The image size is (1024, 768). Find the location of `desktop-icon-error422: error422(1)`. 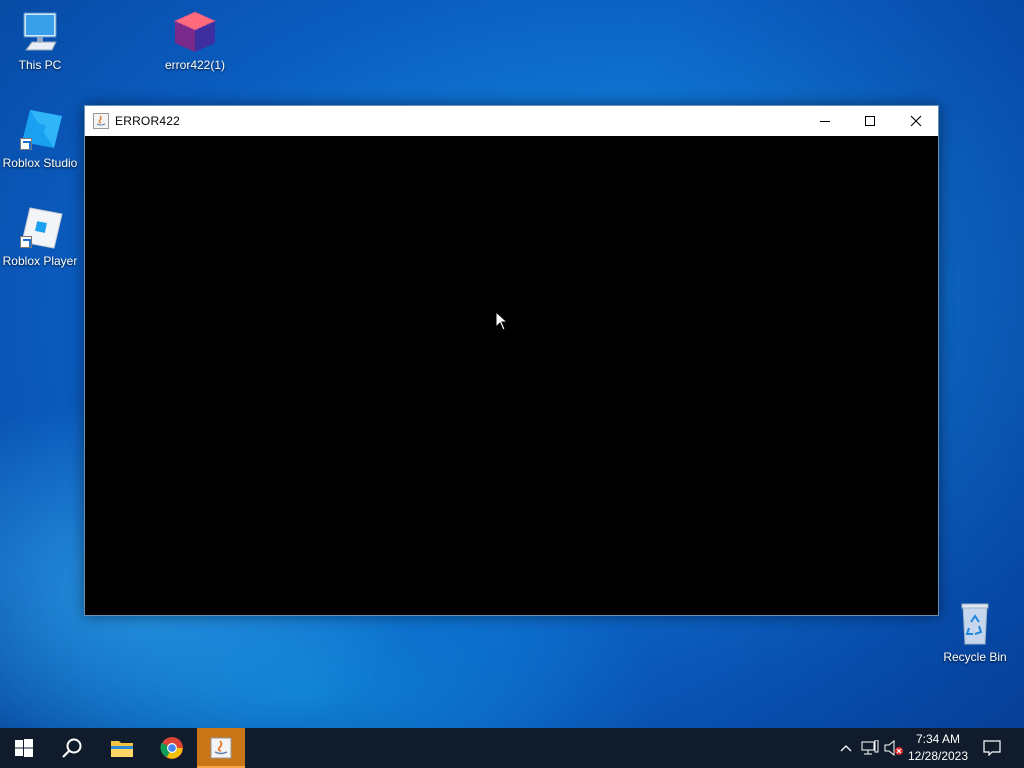

desktop-icon-error422: error422(1) is located at coordinates (195, 41).